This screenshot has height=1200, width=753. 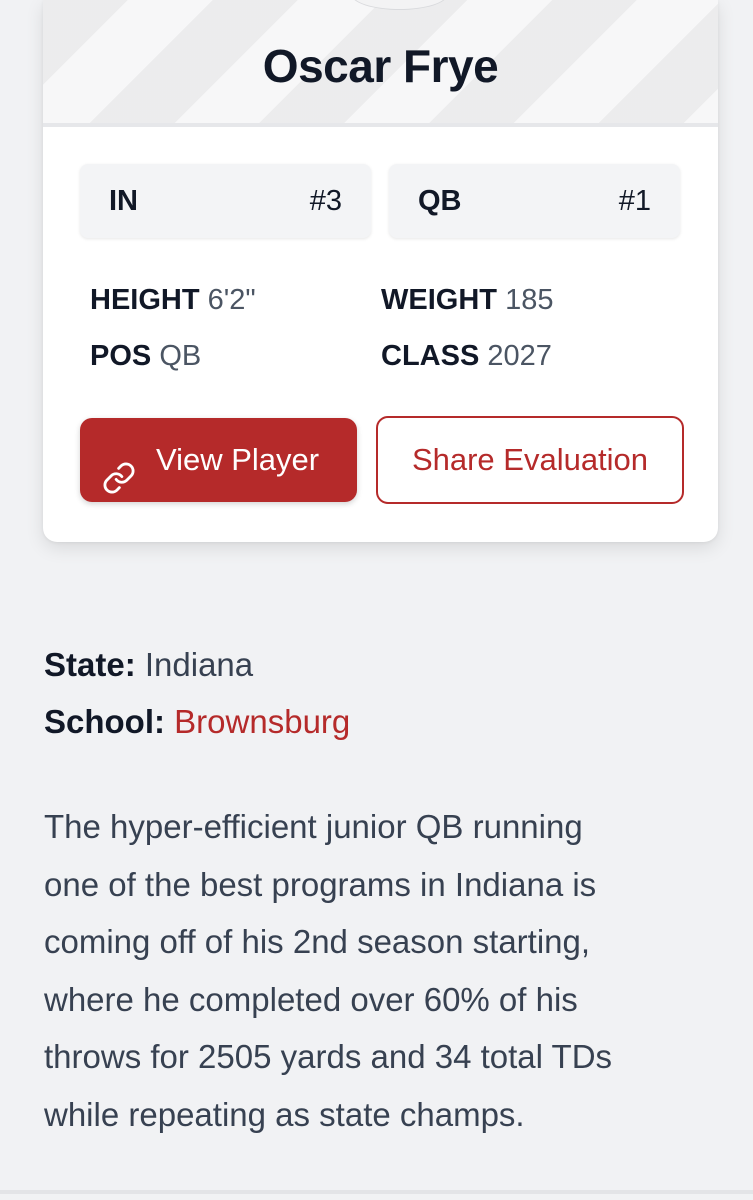 I want to click on state-line: State: Indiana, so click(x=148, y=665).